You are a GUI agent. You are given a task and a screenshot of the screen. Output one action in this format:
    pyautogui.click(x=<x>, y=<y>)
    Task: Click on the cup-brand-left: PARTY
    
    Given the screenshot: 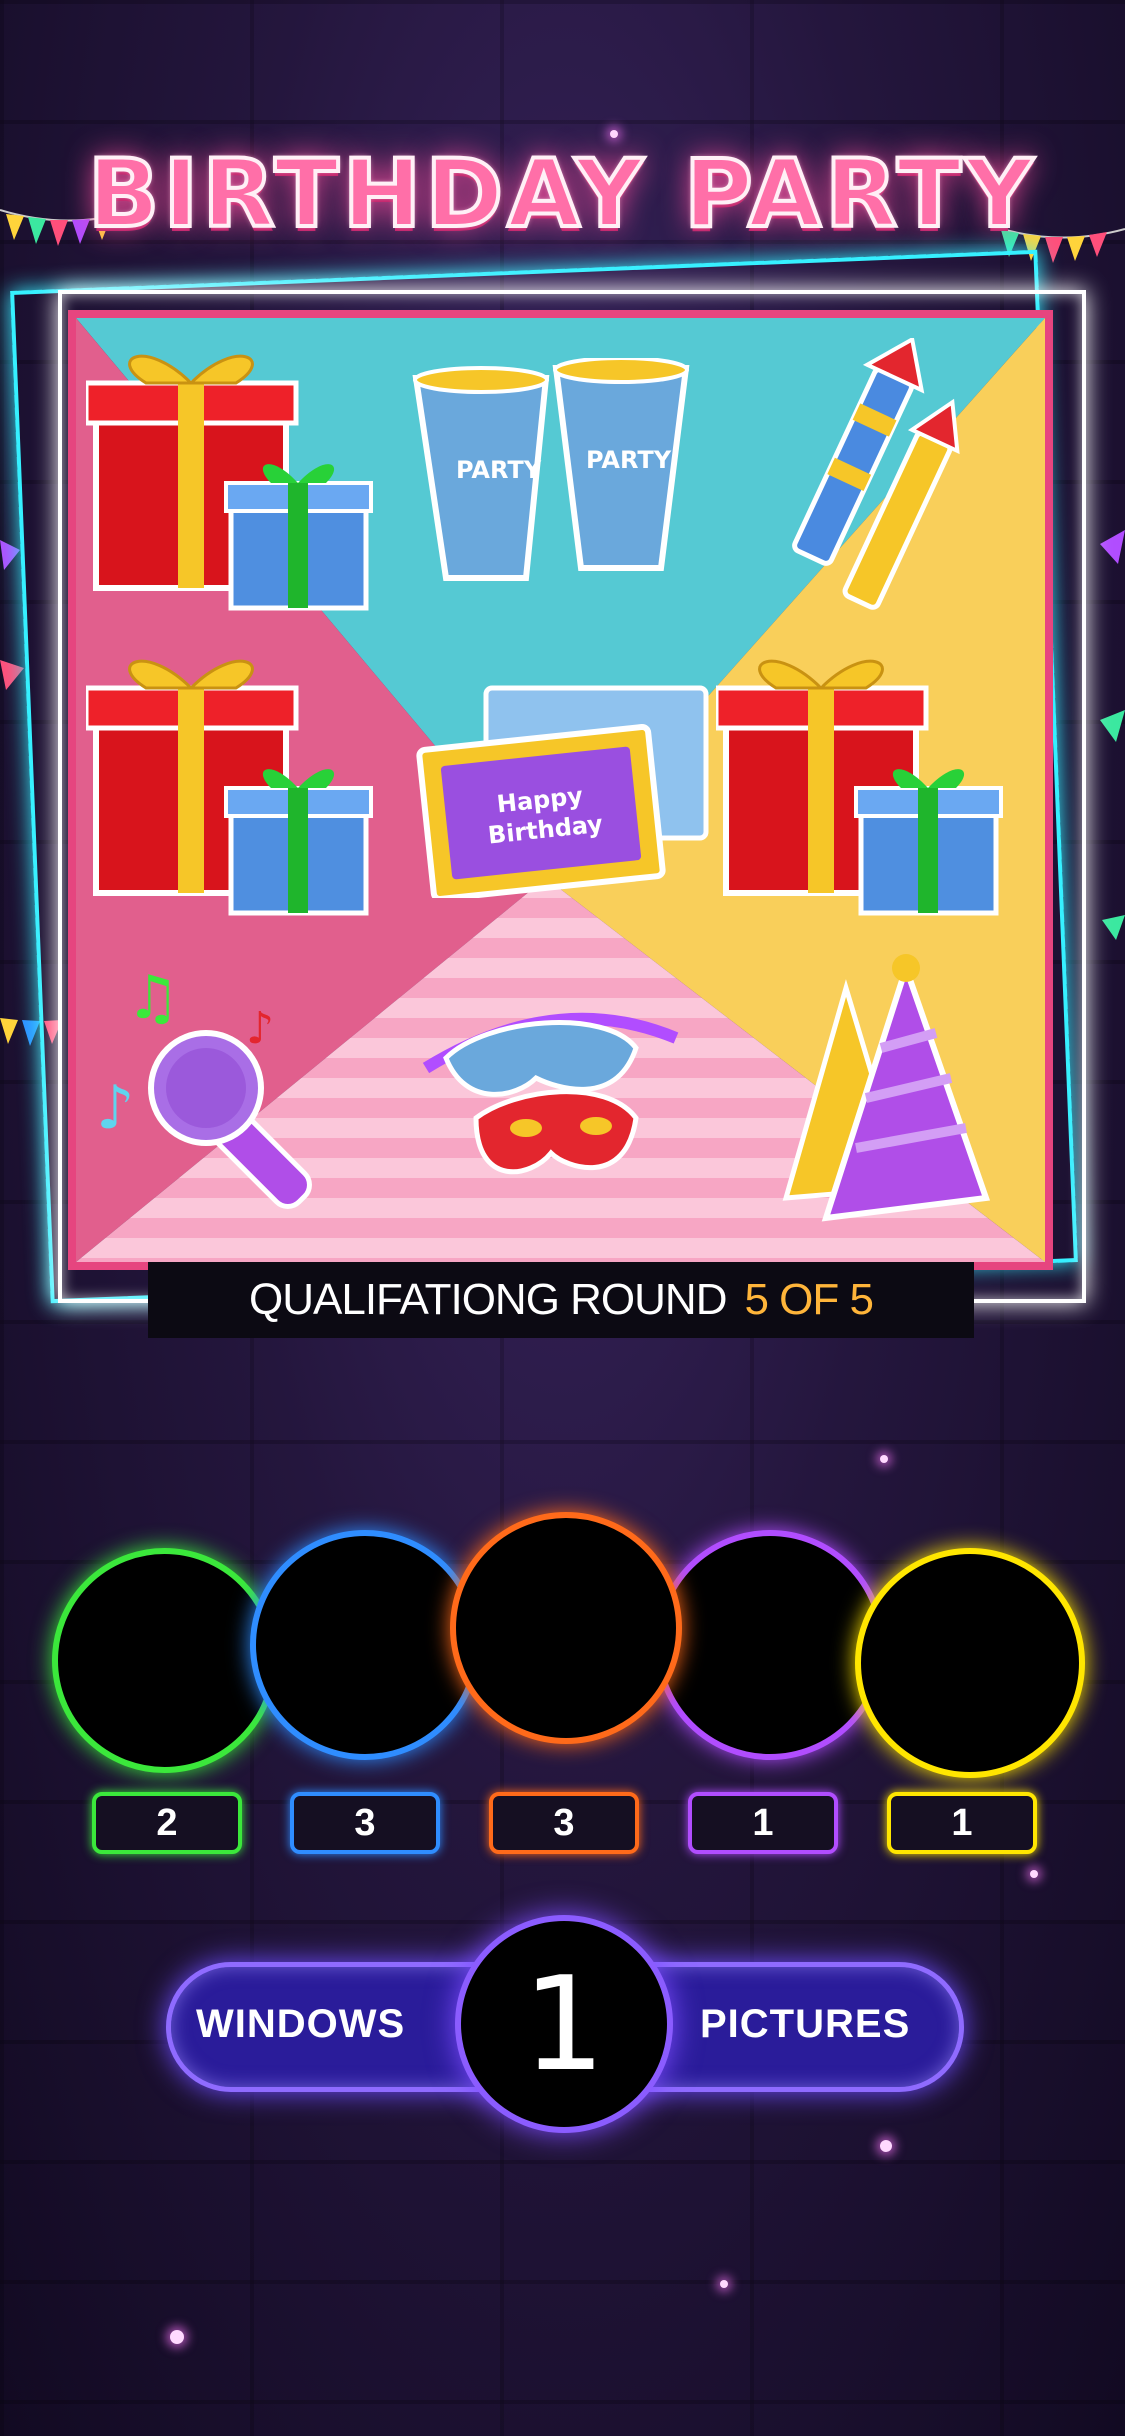 What is the action you would take?
    pyautogui.click(x=499, y=470)
    